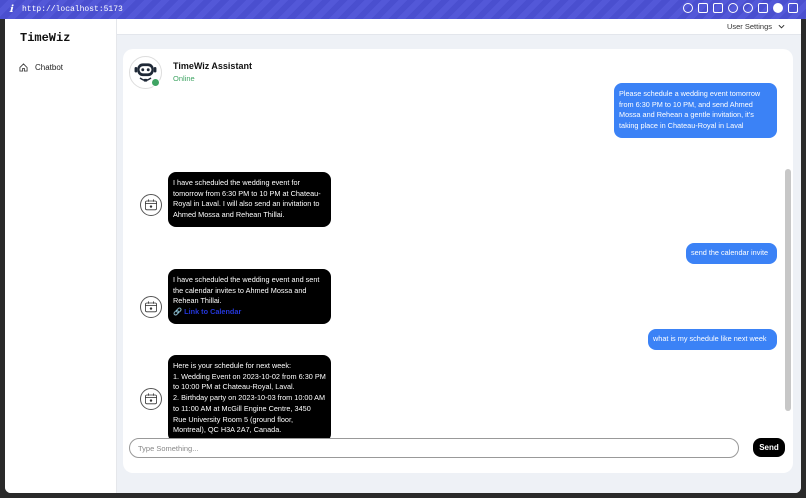 Image resolution: width=806 pixels, height=498 pixels. I want to click on sidebar-item-label: Chatbot, so click(49, 67).